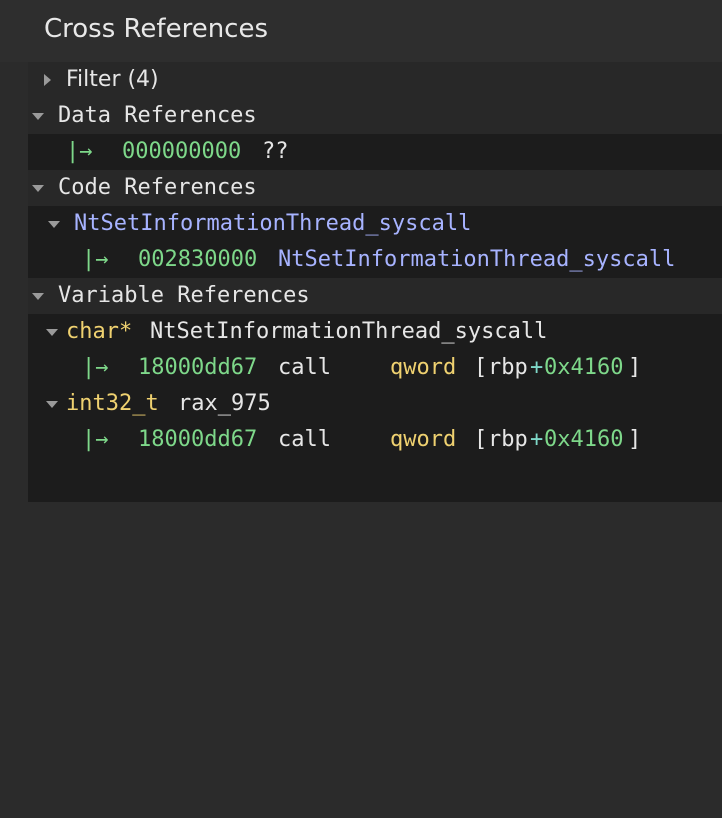  I want to click on function-name: NtSetInformationThread_syscall, so click(273, 223).